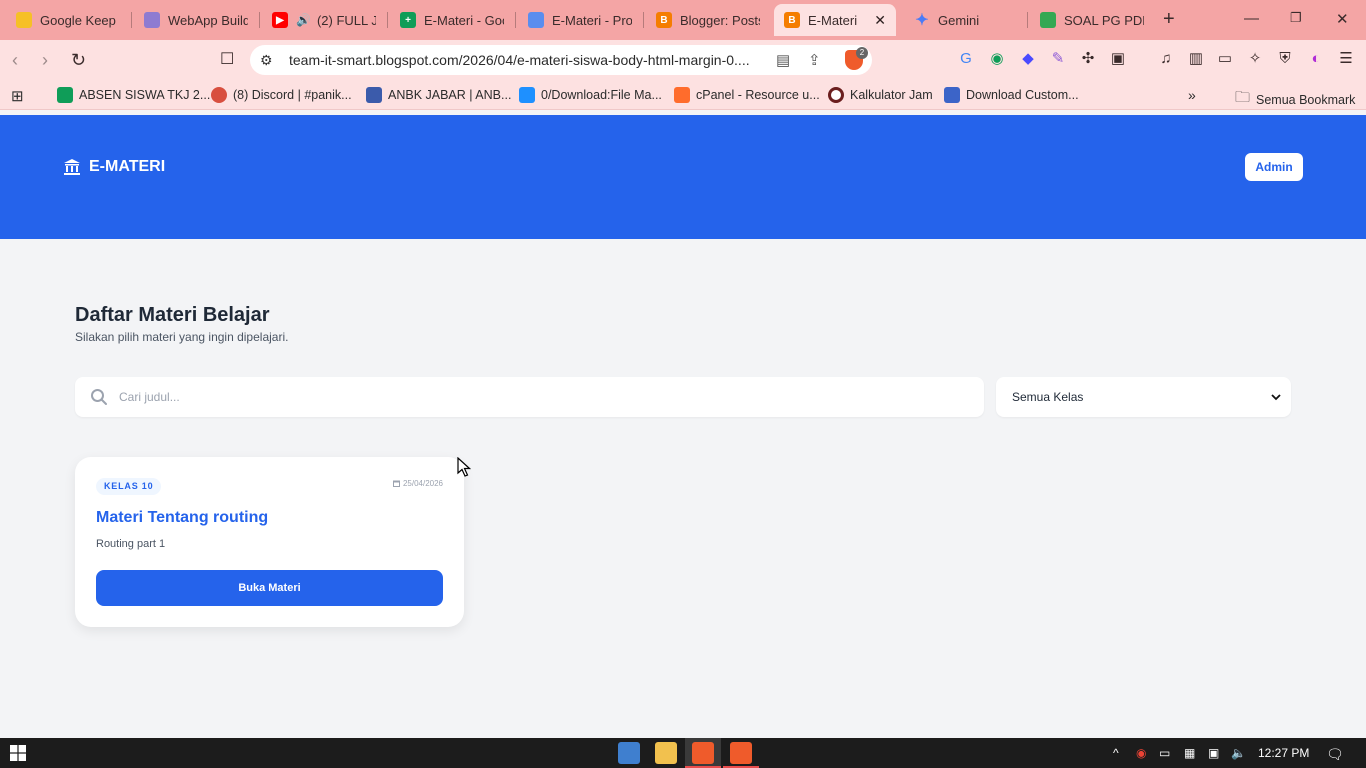 This screenshot has height=768, width=1366. Describe the element at coordinates (1118, 59) in the screenshot. I see `screenshot-extension-icon: ▣` at that location.